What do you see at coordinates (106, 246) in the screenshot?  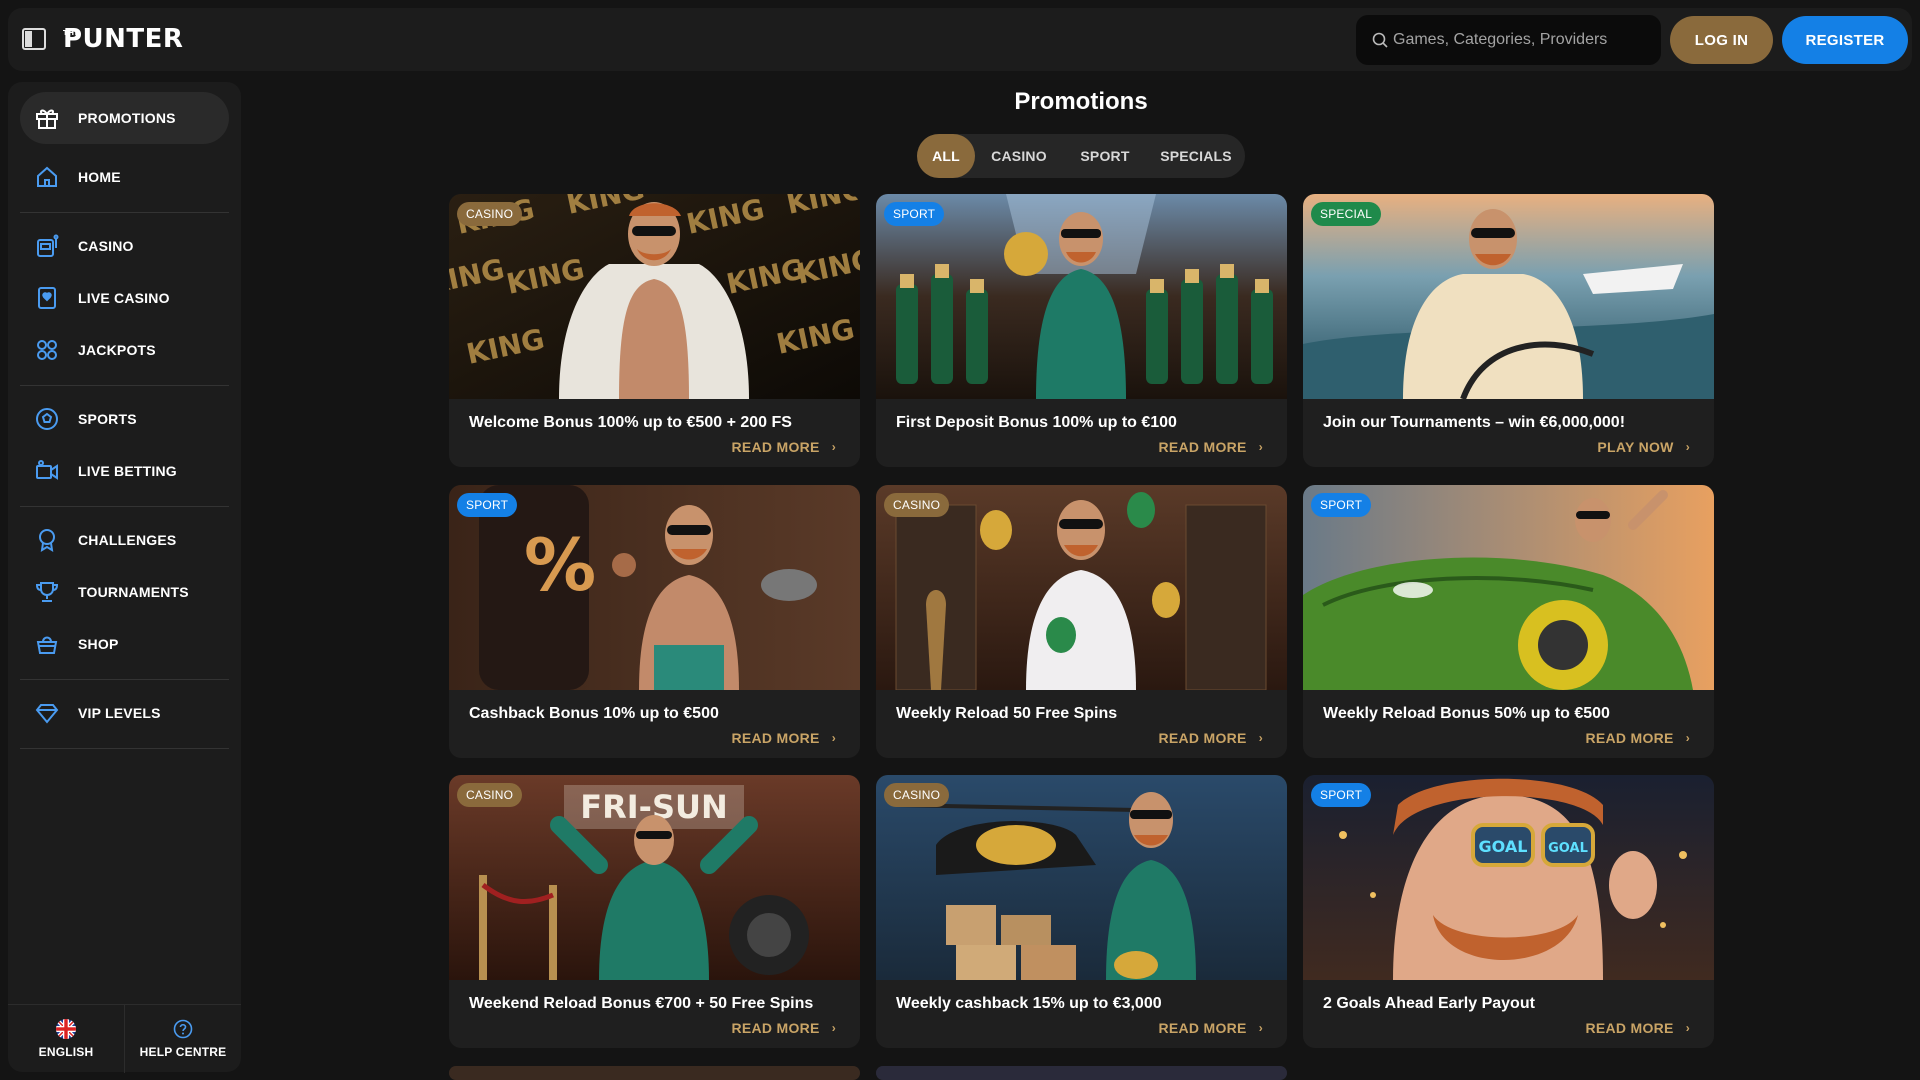 I see `sidebar-item-label: CASINO` at bounding box center [106, 246].